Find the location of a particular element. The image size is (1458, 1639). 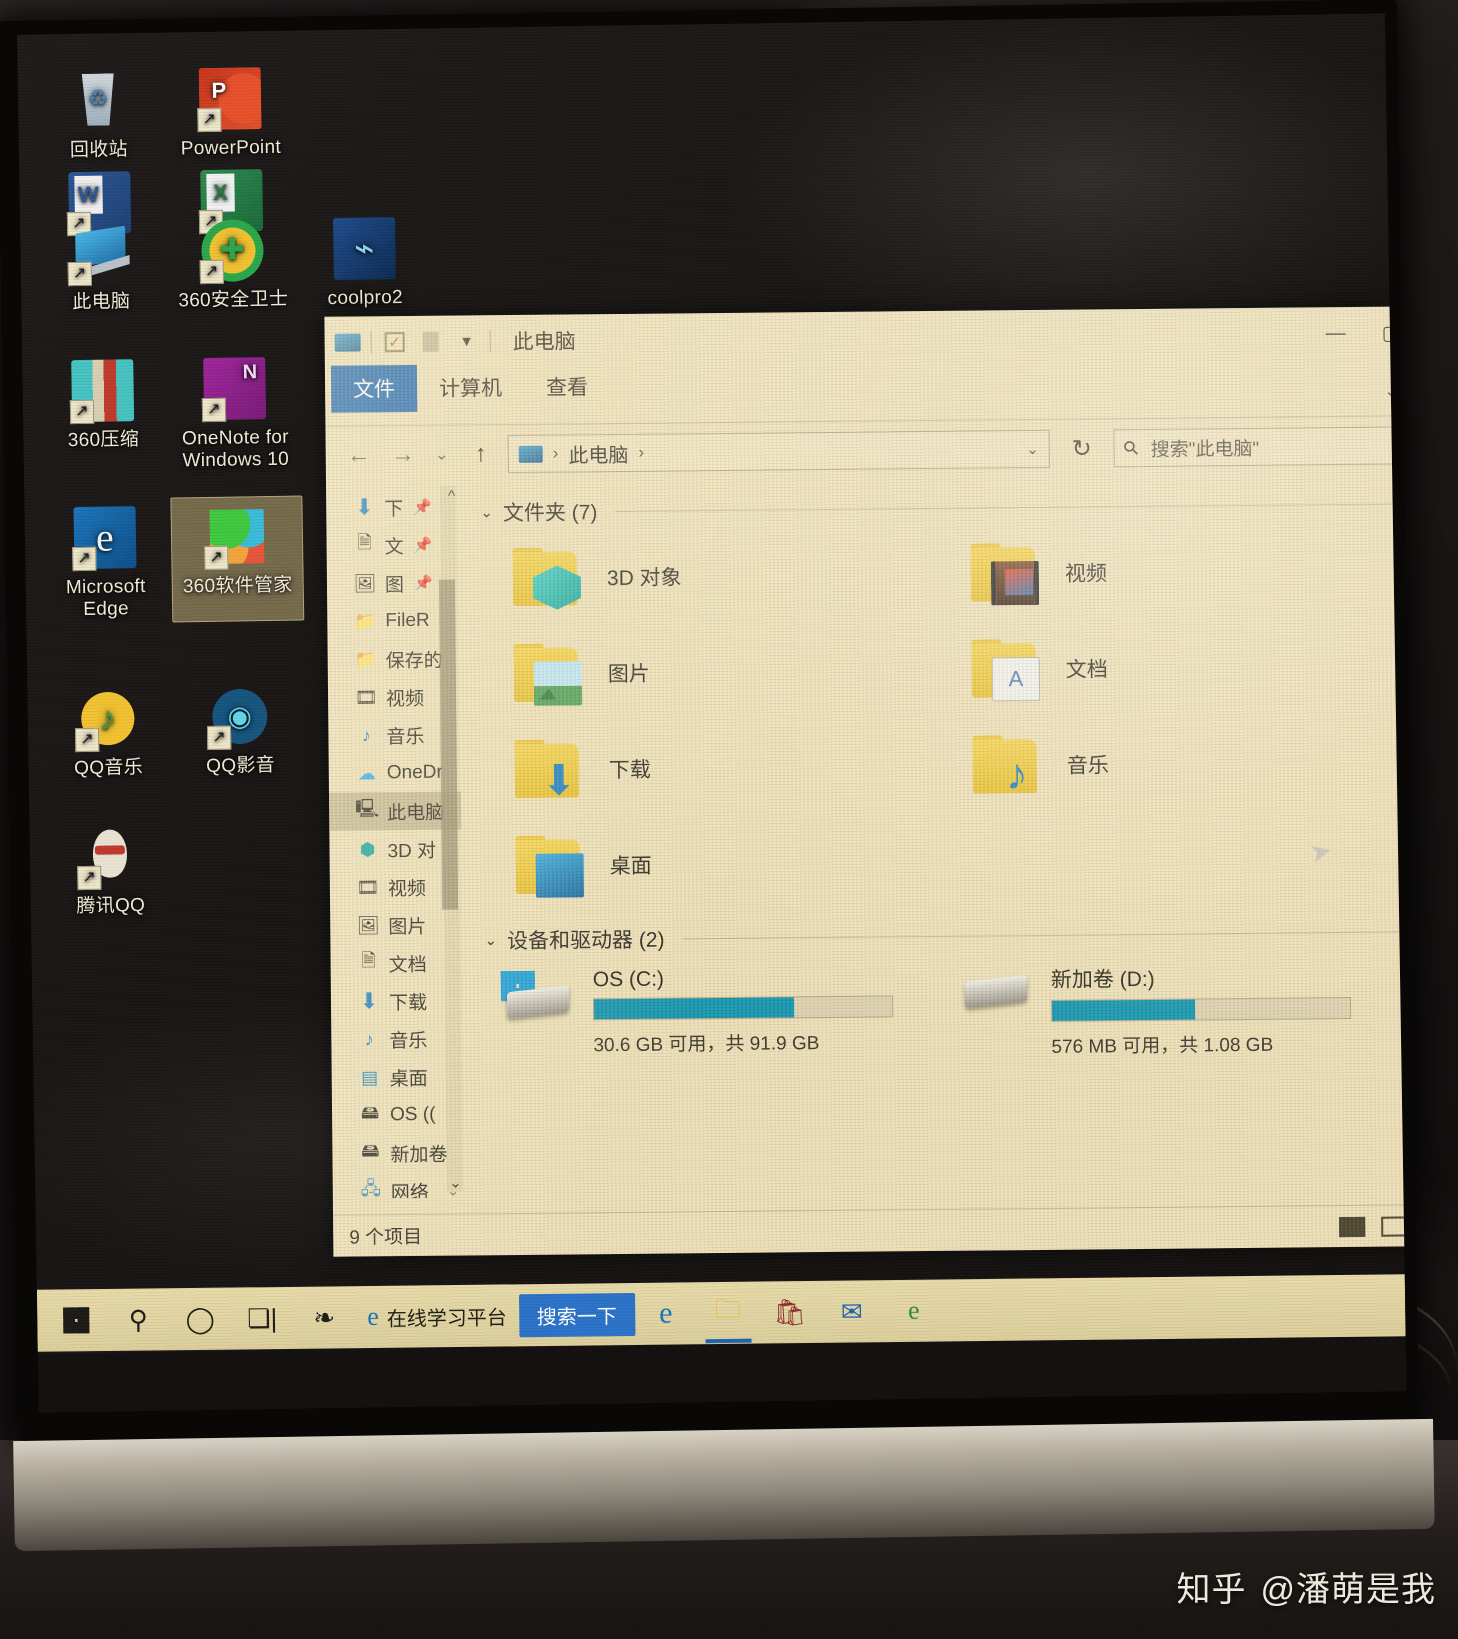

taskbar: ⚲ ◯ ❏| ❧ e 在线学习平台 搜索一下 e 🗀 🛍 ✉ e is located at coordinates (721, 1313).